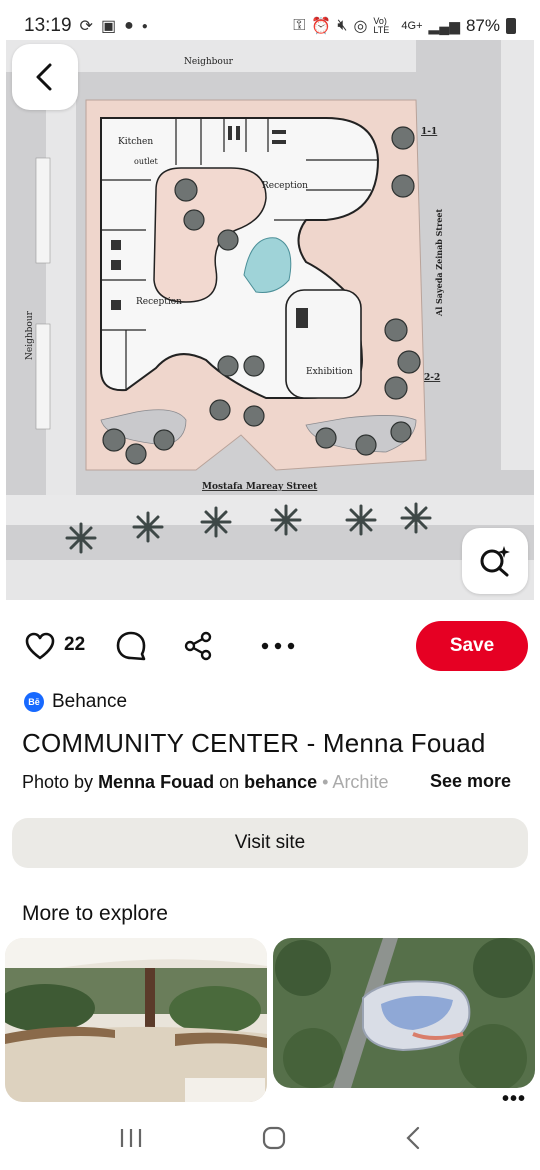 The width and height of the screenshot is (540, 1170). I want to click on share-icon, so click(198, 646).